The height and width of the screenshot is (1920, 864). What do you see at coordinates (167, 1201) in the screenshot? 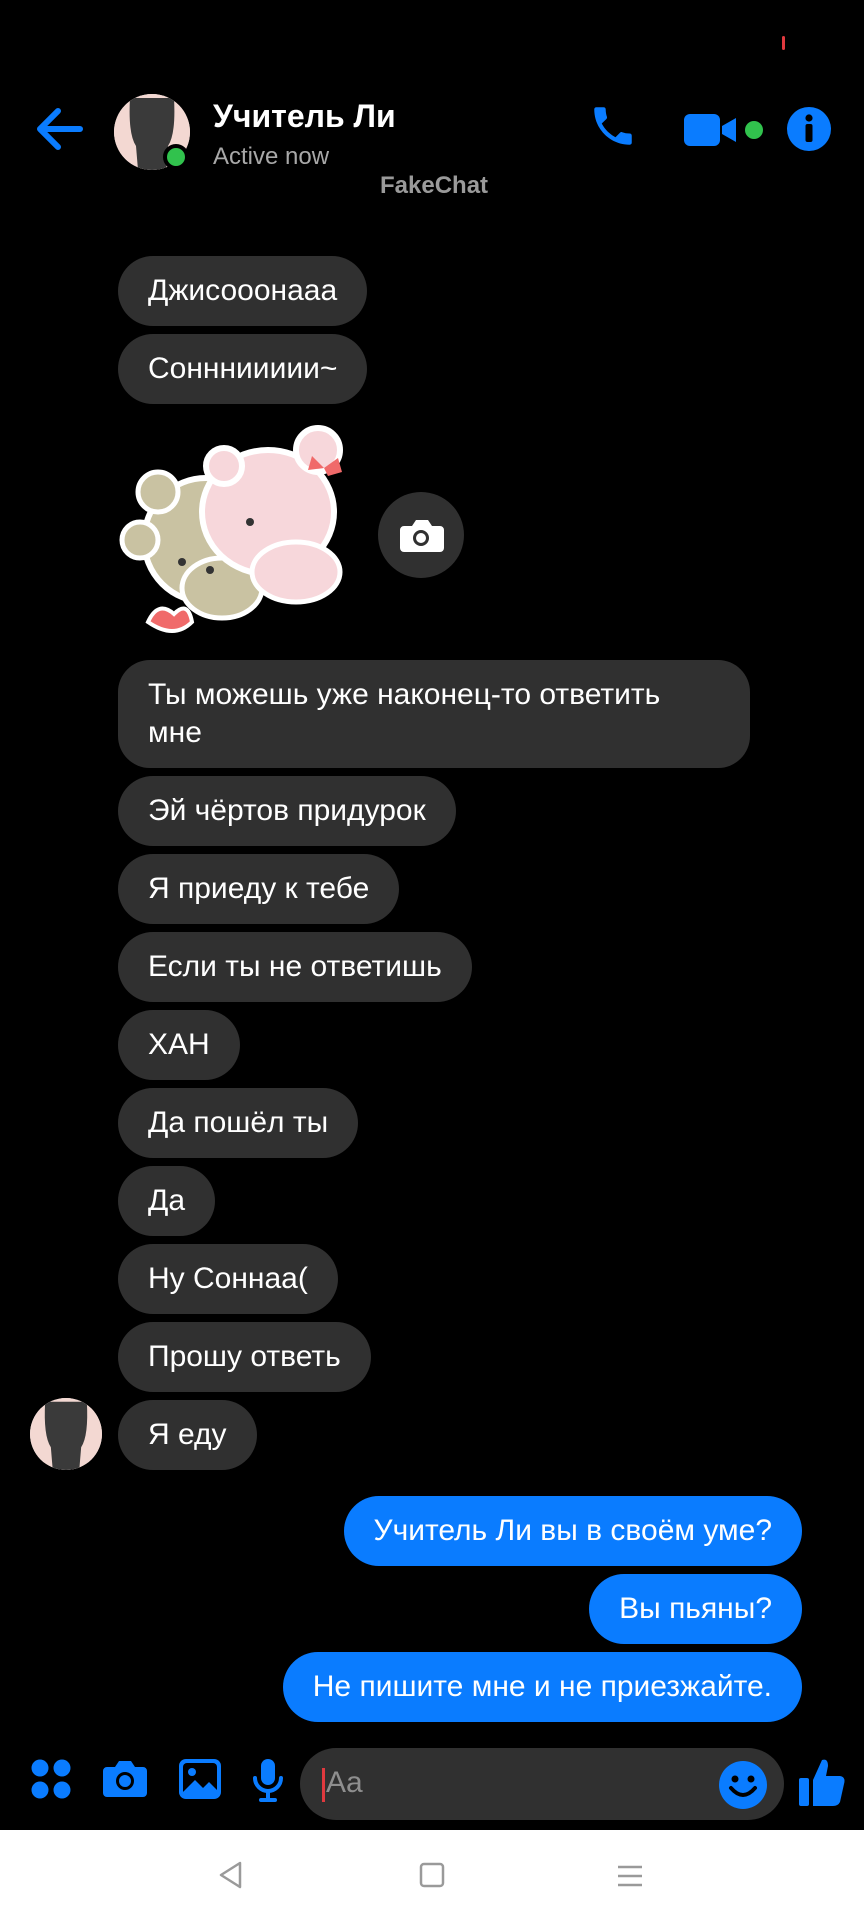
I see `incoming-message: Да` at bounding box center [167, 1201].